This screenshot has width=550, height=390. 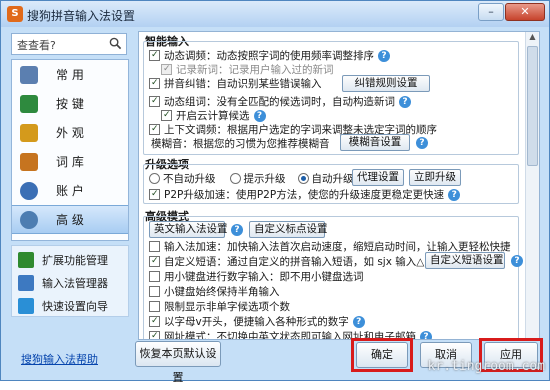 I want to click on numpad-half-row: 小键盘始终保持半角输入, so click(x=214, y=291).